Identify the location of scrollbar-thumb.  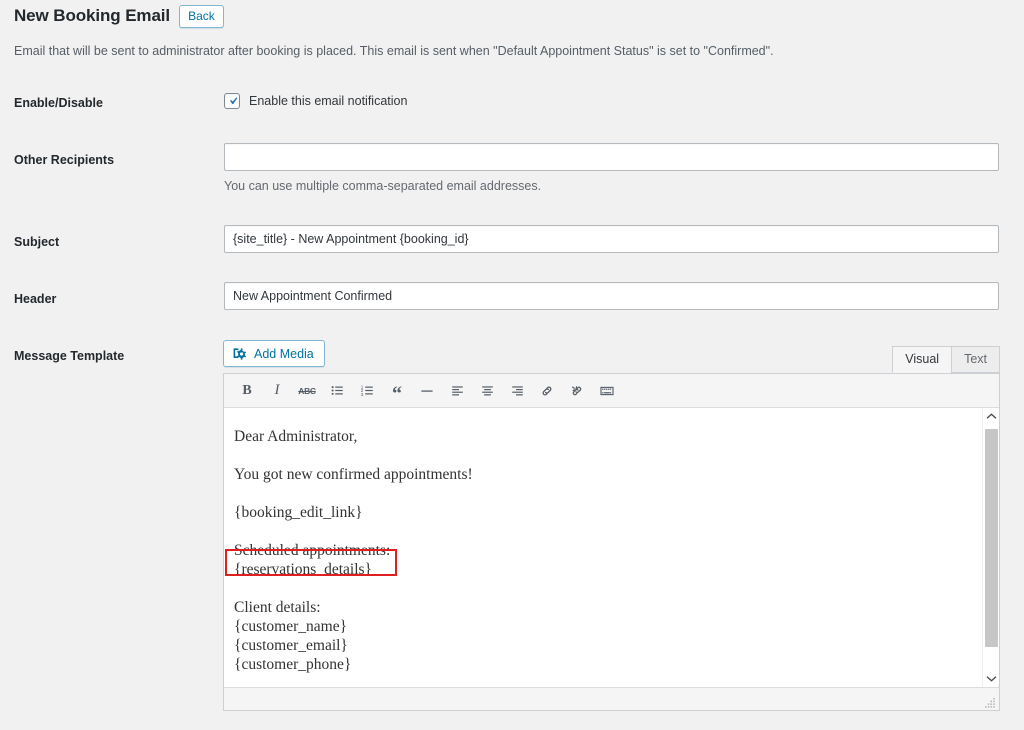
(991, 538).